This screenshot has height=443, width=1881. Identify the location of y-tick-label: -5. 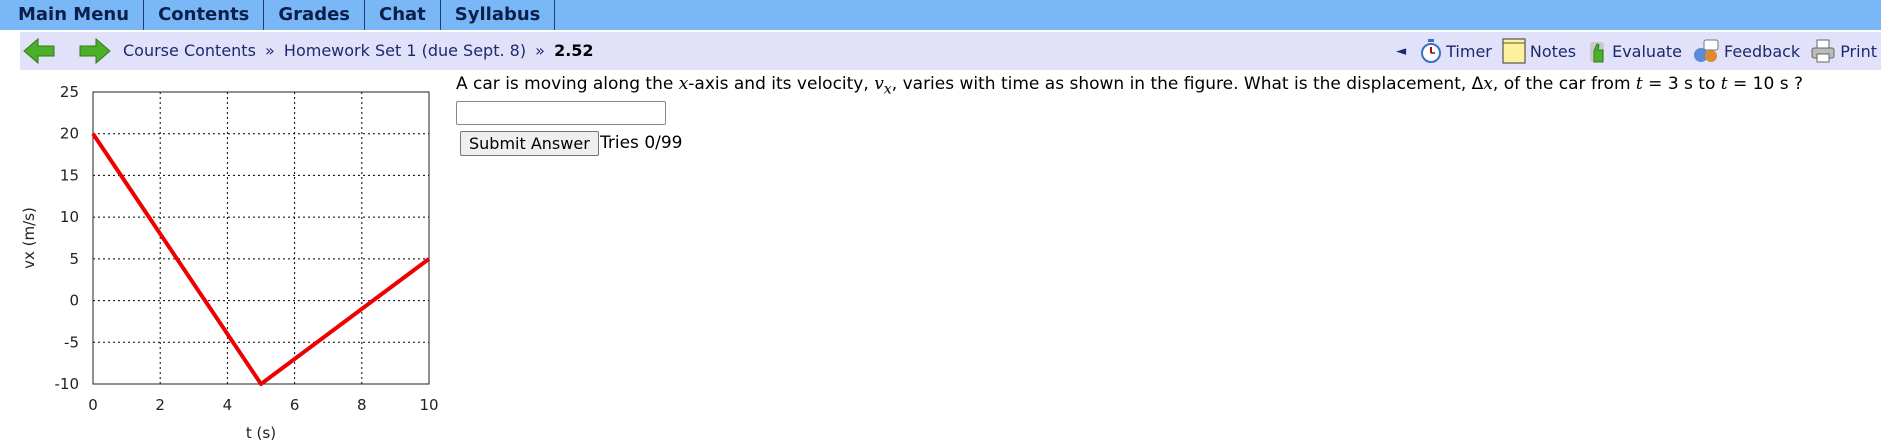
(71, 342).